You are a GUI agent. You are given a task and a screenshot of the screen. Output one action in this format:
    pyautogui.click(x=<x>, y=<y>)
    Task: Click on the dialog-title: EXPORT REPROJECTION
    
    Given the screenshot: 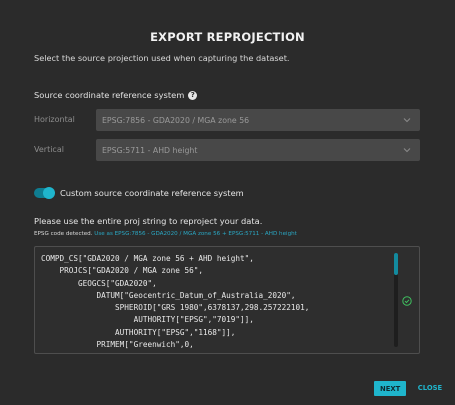 What is the action you would take?
    pyautogui.click(x=227, y=37)
    